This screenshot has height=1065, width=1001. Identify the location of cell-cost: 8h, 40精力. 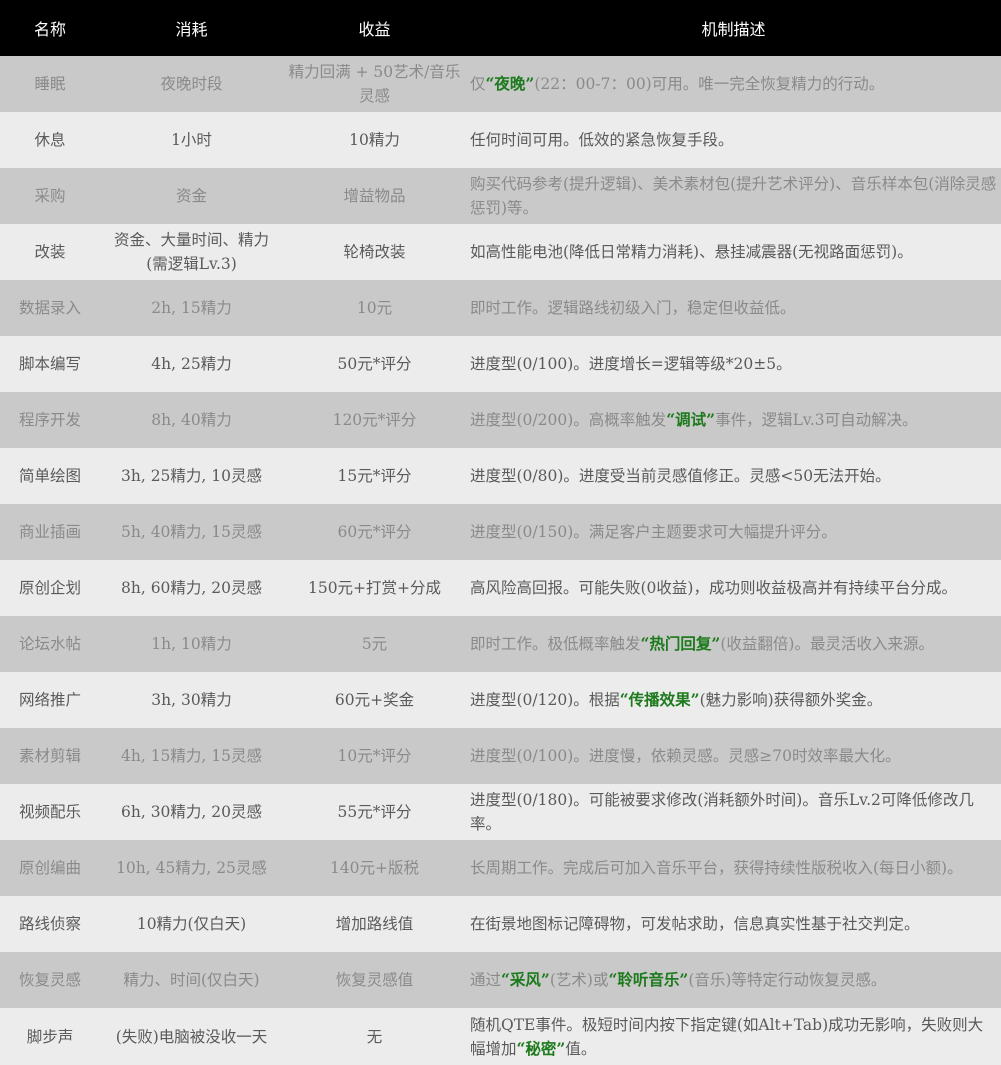
(191, 420).